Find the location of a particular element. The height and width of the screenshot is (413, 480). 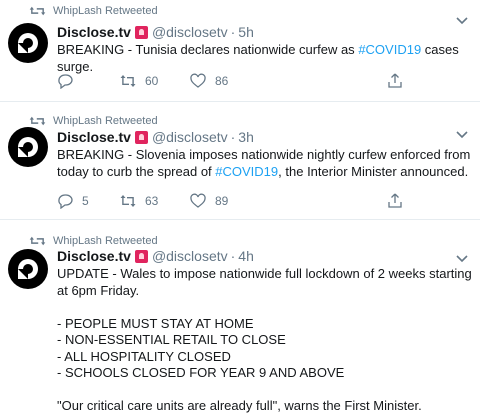

like-count: 89 is located at coordinates (222, 201).